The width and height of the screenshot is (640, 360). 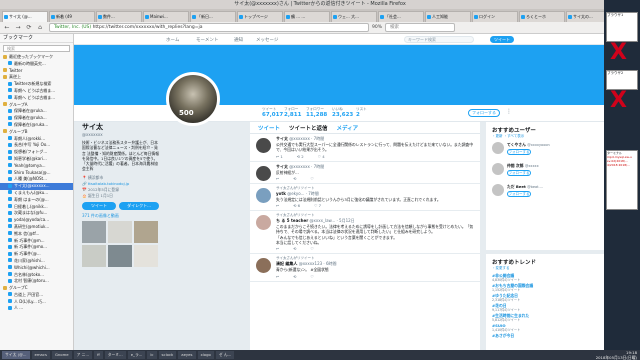 What do you see at coordinates (545, 151) in the screenshot?
I see `suggested-user: てくやさん @xxxxyooon フォローする` at bounding box center [545, 151].